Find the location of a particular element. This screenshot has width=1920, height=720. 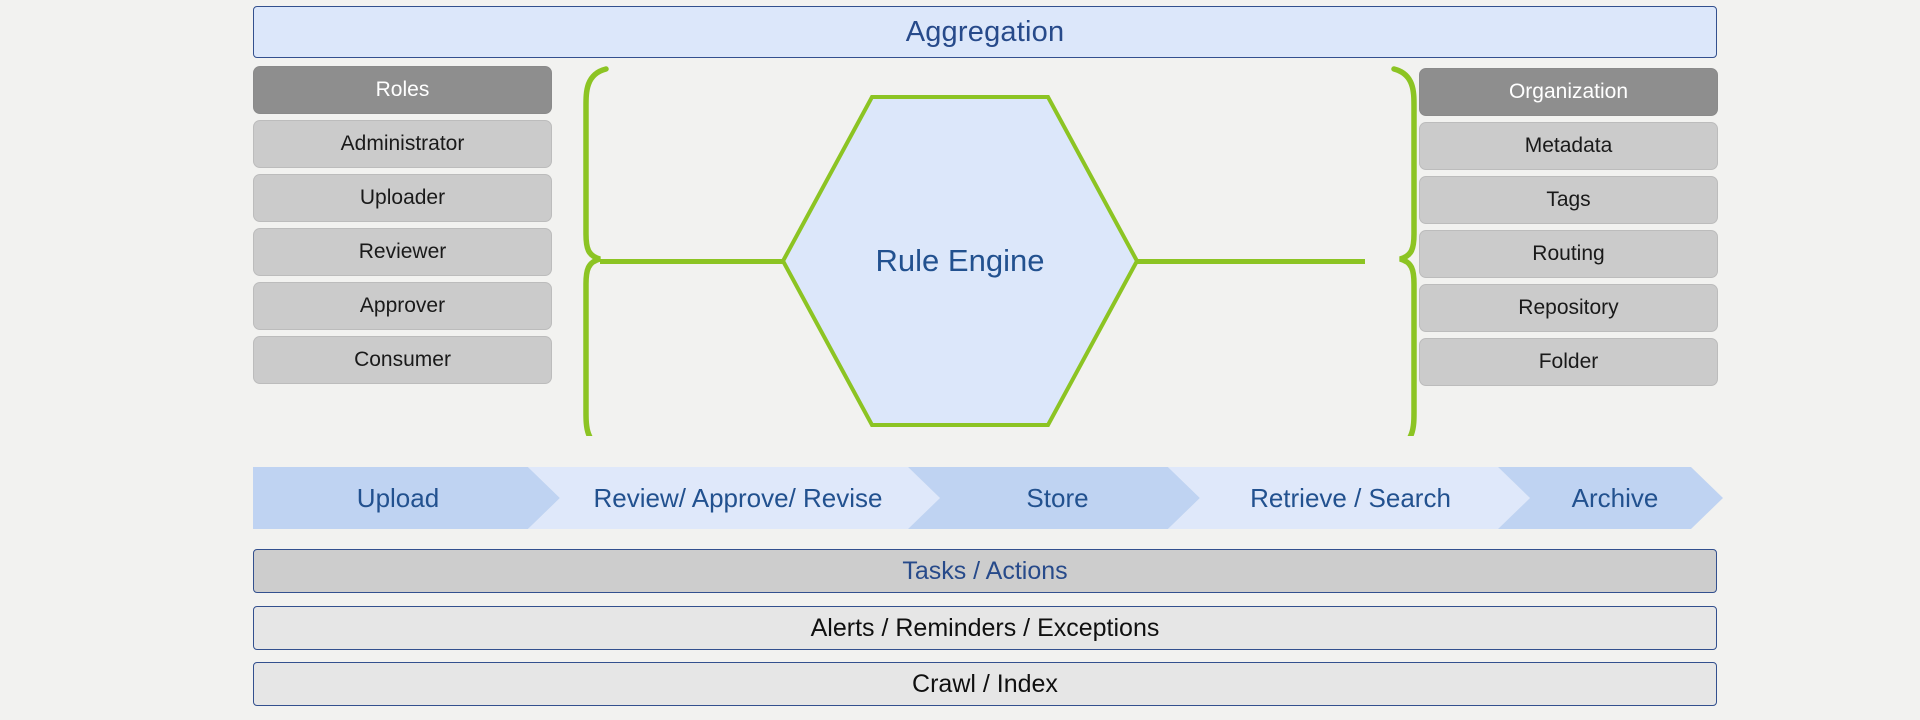

roles-item-reviewer: Reviewer is located at coordinates (402, 252).